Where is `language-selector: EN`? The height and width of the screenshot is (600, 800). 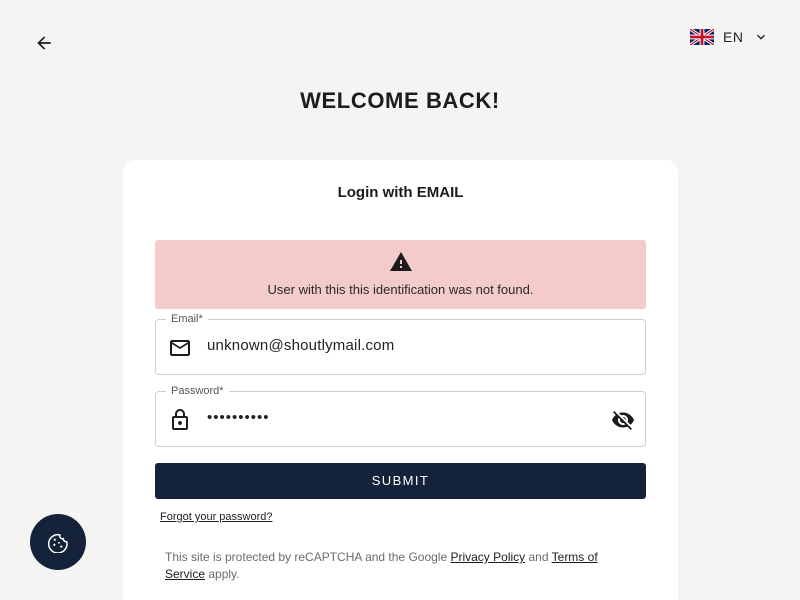
language-selector: EN is located at coordinates (729, 37).